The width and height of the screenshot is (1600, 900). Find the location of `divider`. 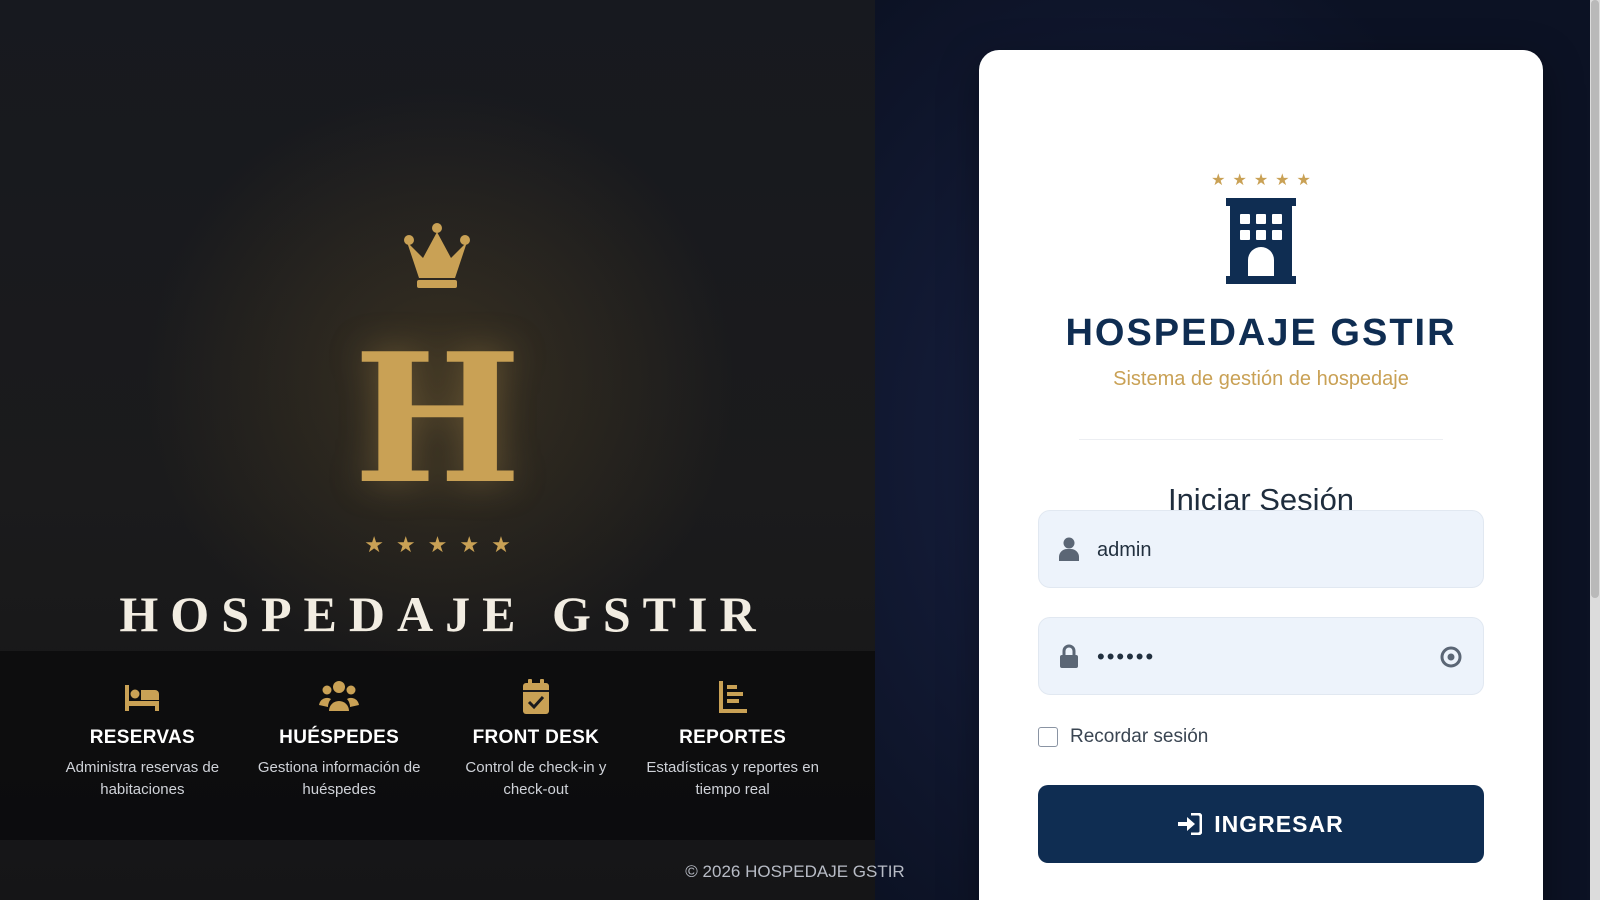

divider is located at coordinates (1261, 439).